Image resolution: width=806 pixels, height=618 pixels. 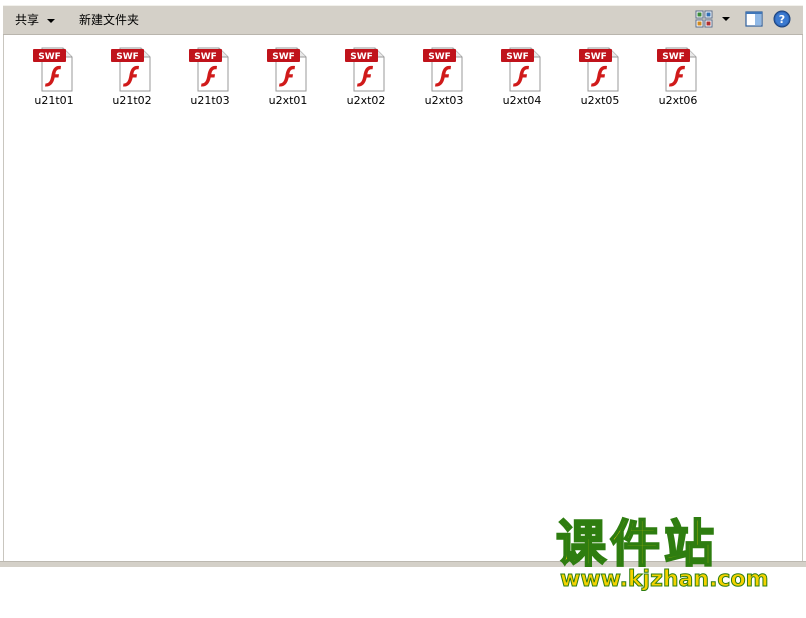 I want to click on file-name-label: u21t02, so click(x=132, y=100).